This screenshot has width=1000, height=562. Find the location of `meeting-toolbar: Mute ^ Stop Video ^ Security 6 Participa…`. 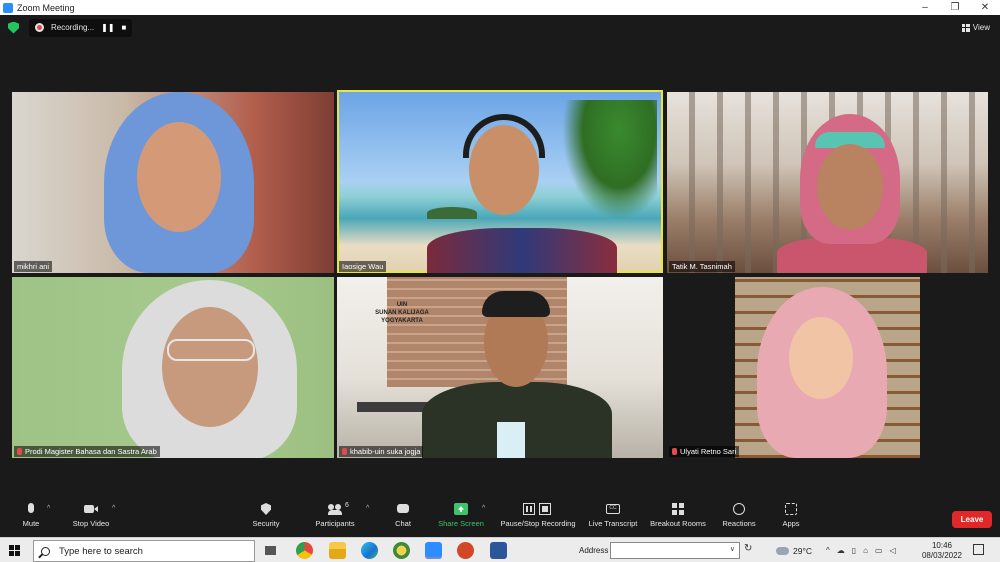

meeting-toolbar: Mute ^ Stop Video ^ Security 6 Participa… is located at coordinates (500, 517).